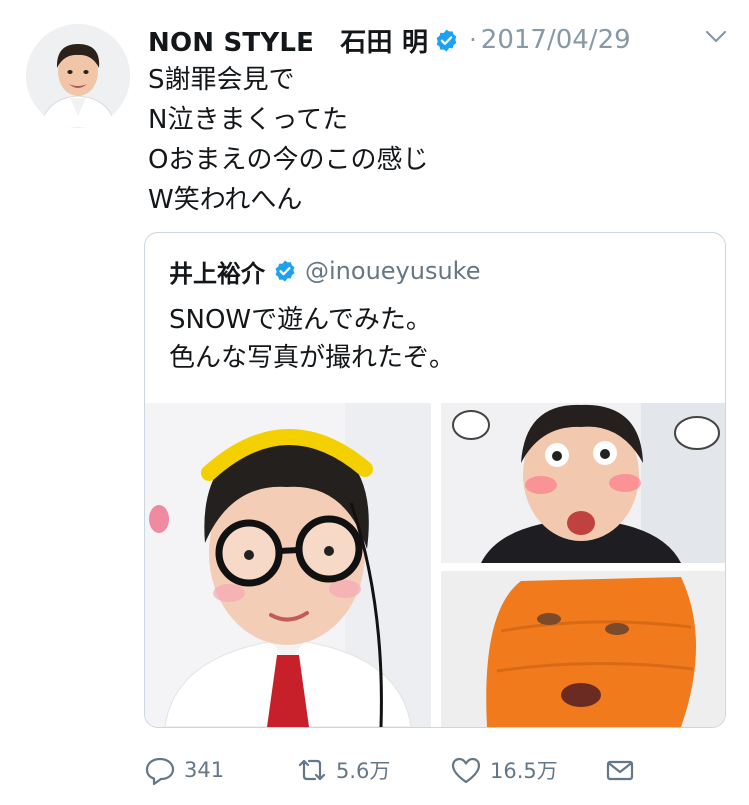 The width and height of the screenshot is (749, 805). I want to click on quoted-handle: @inoueyusuke, so click(392, 271).